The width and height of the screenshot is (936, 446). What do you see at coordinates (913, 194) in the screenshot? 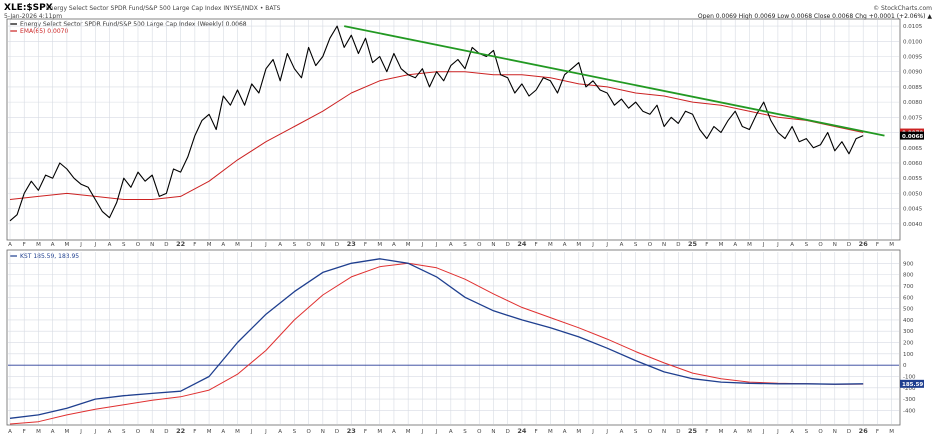
I see `y-tick-label: 0.0050` at bounding box center [913, 194].